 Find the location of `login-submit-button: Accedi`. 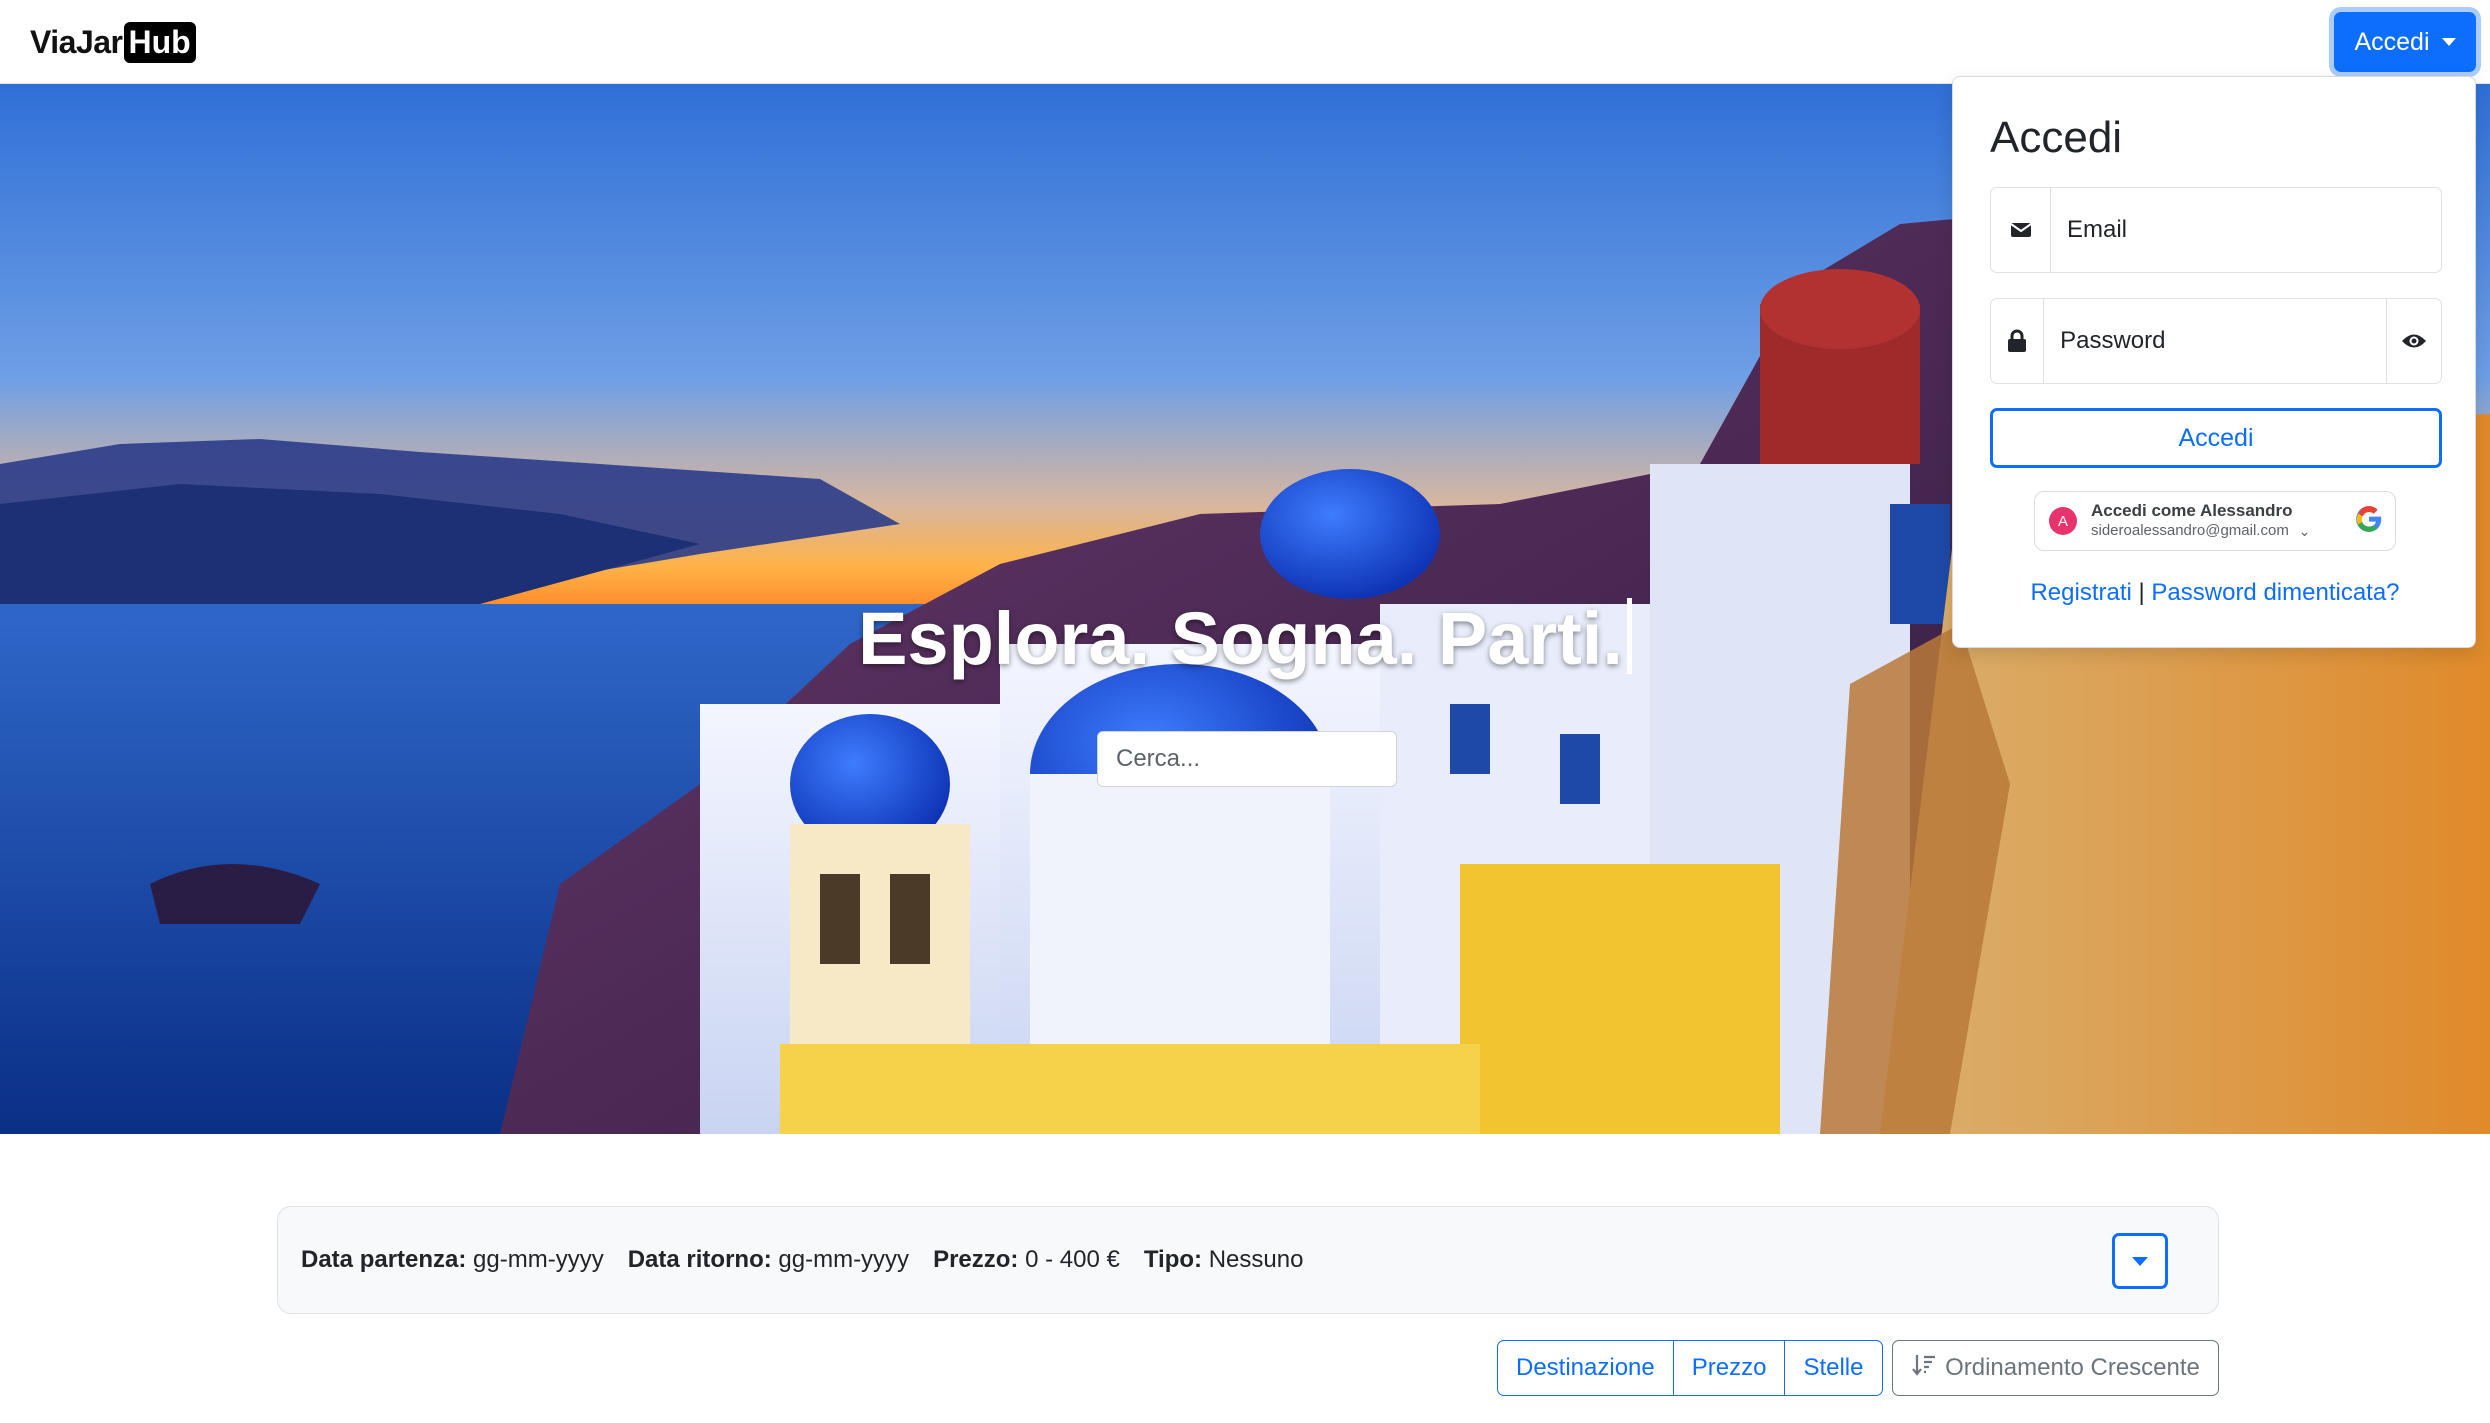

login-submit-button: Accedi is located at coordinates (2216, 438).